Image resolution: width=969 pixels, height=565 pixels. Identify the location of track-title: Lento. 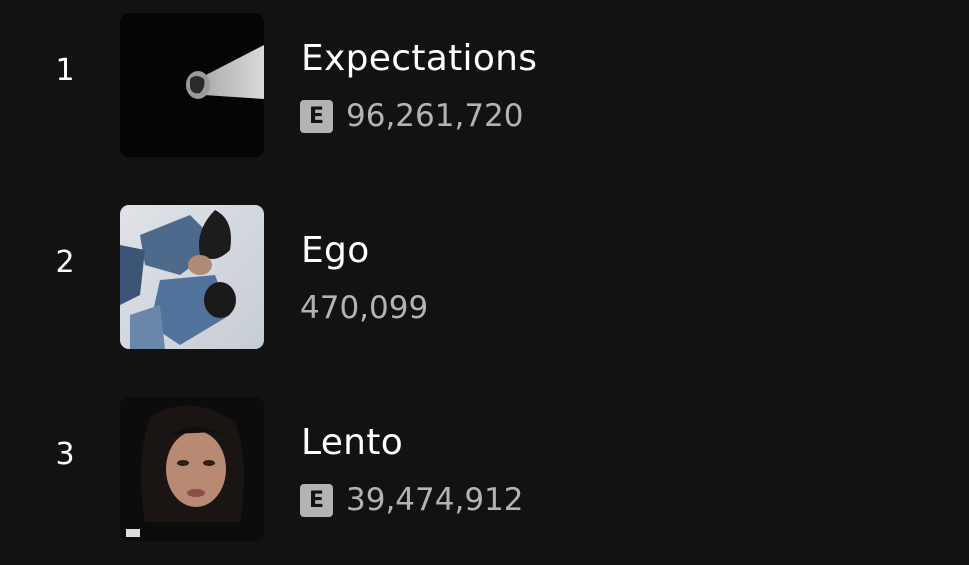
(352, 442).